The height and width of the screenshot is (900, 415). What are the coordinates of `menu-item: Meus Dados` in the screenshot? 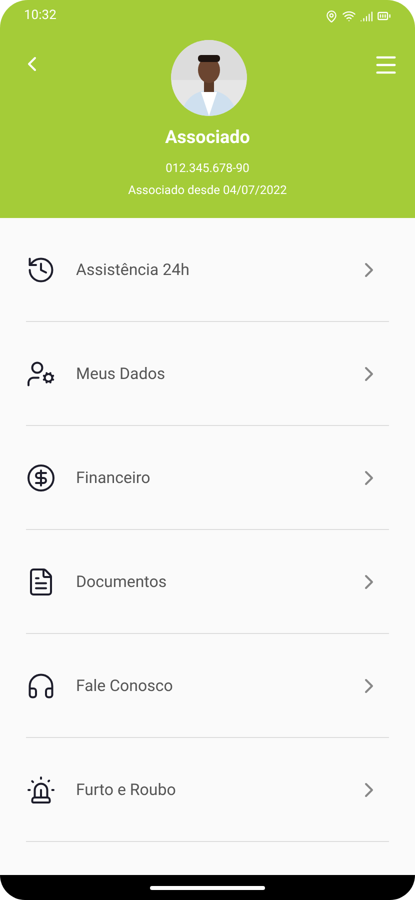 It's located at (207, 374).